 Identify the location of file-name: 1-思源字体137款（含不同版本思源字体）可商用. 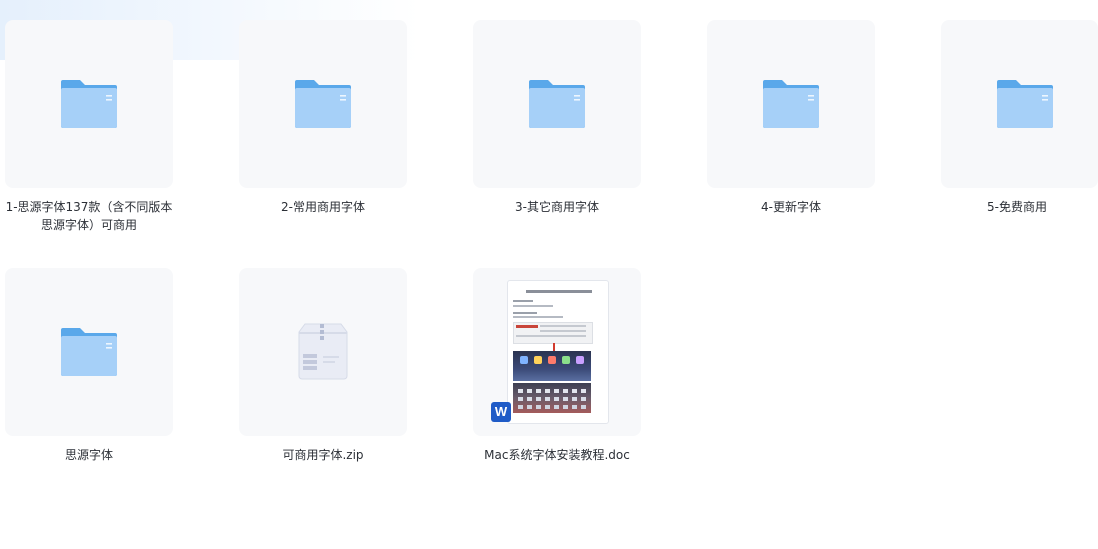
(89, 216).